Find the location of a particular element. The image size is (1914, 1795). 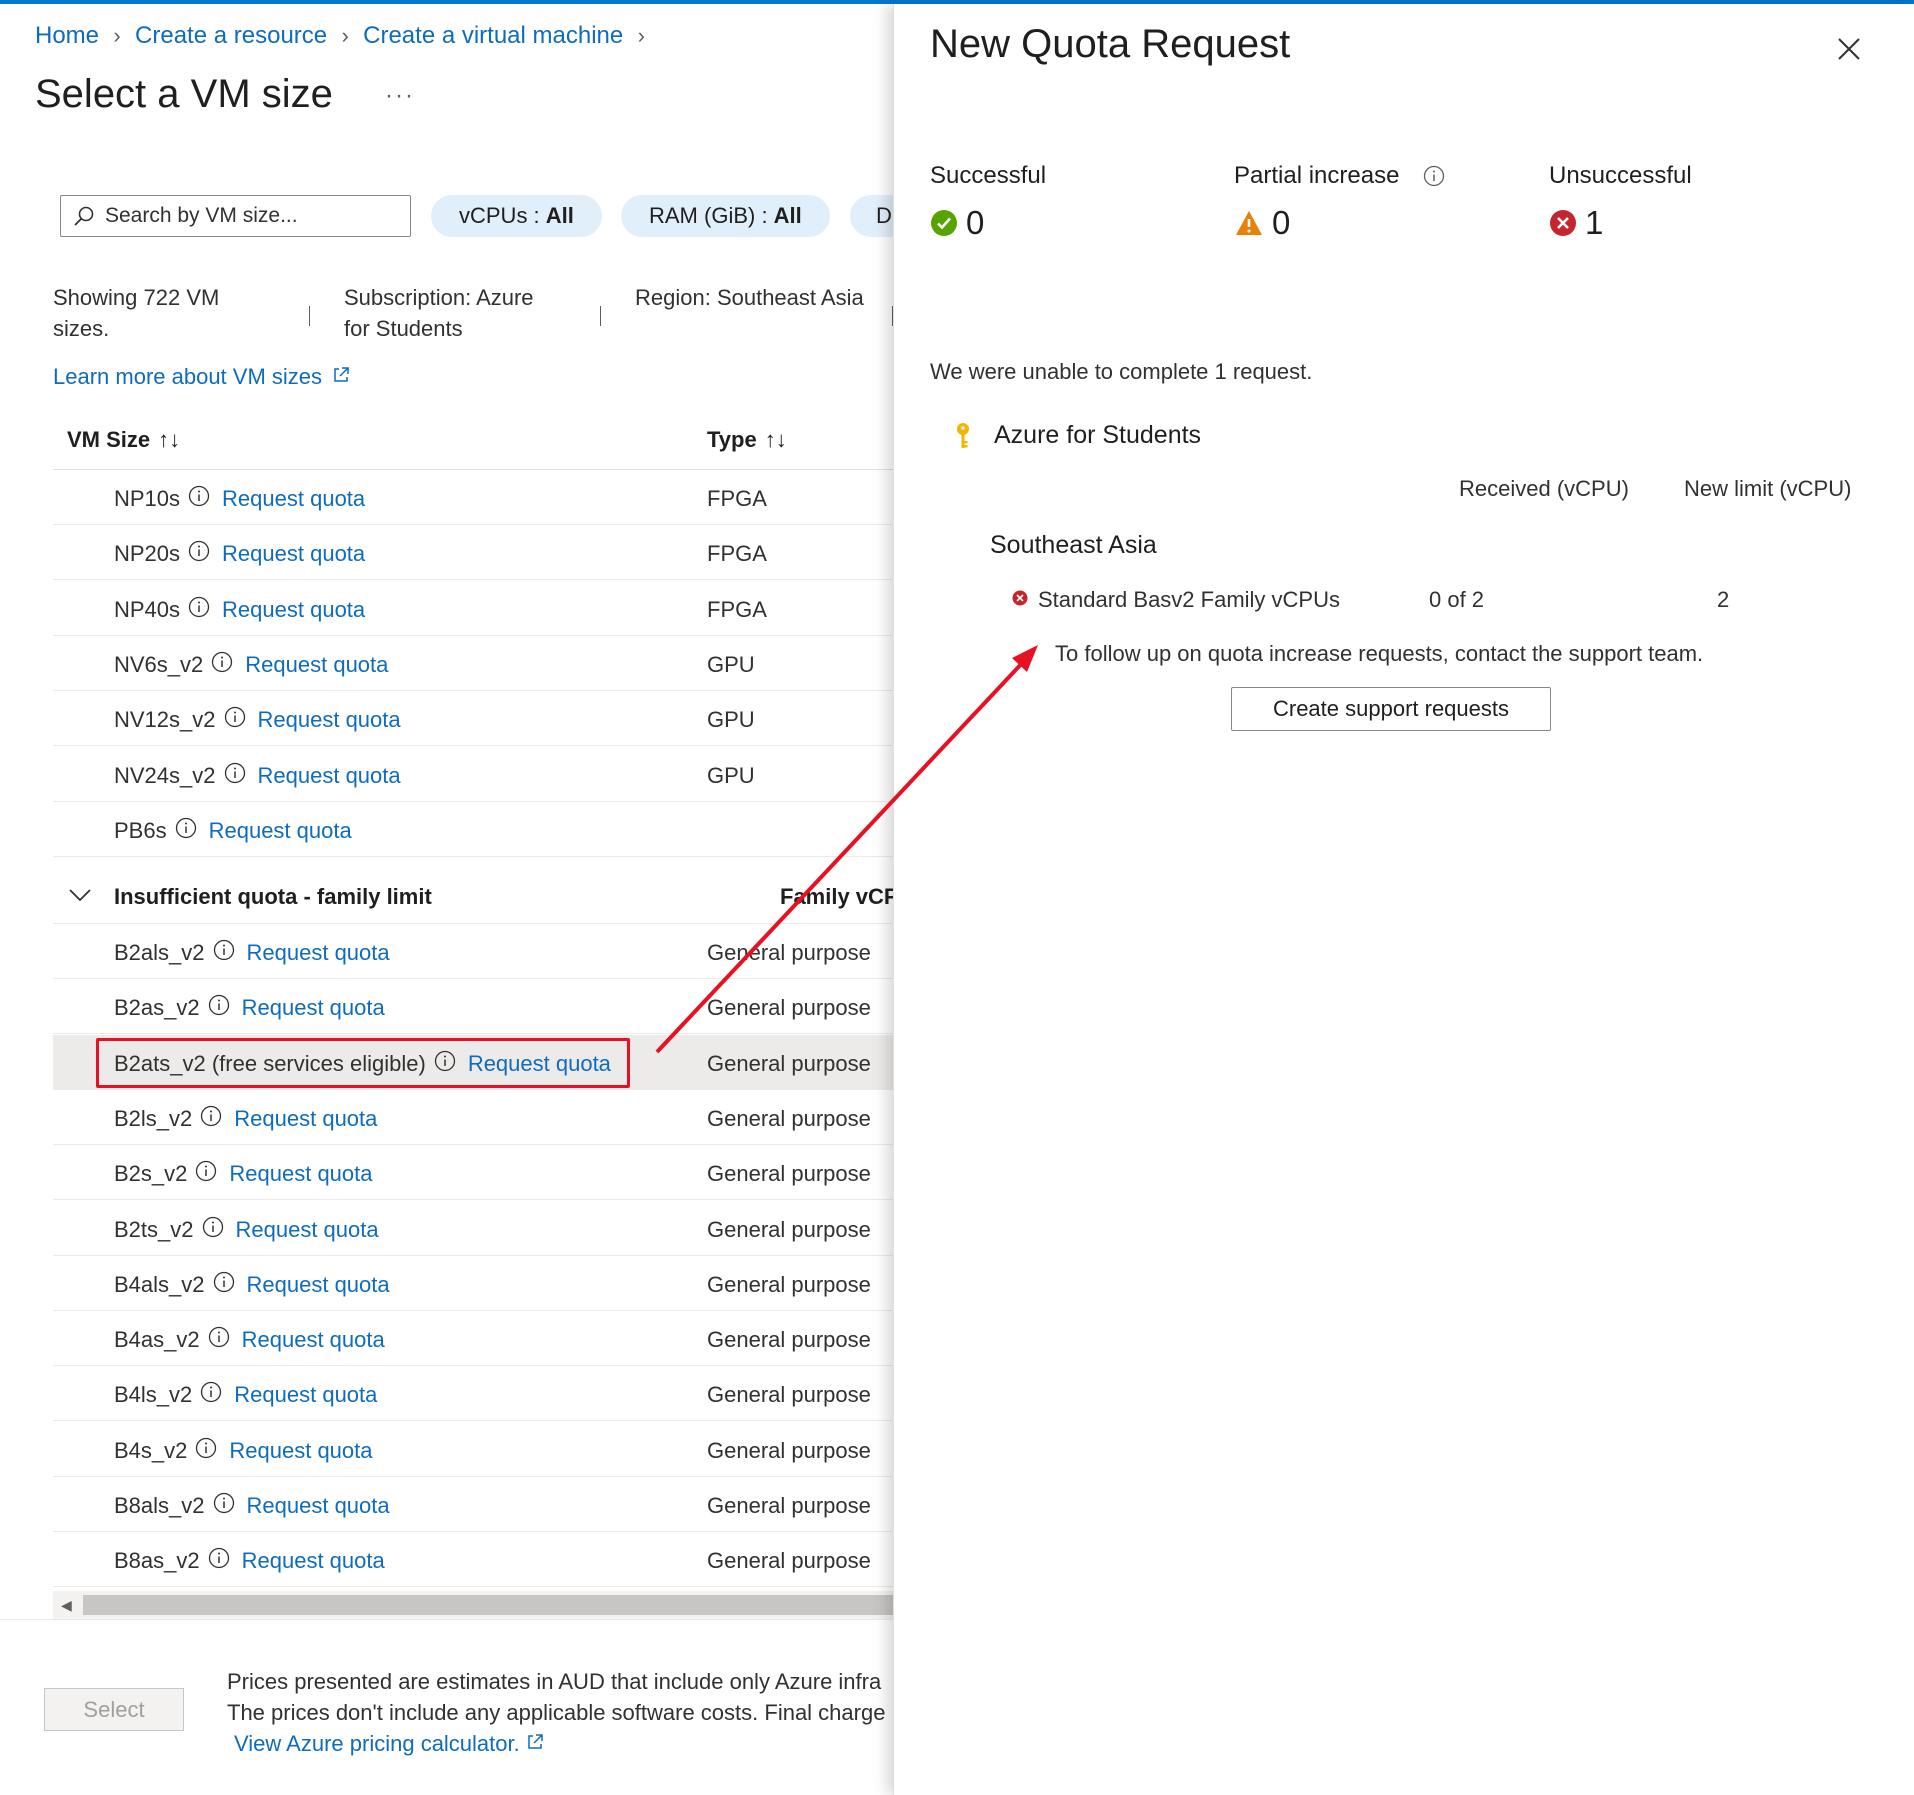

breadcrumb-create-resource: Create a resource is located at coordinates (231, 35).